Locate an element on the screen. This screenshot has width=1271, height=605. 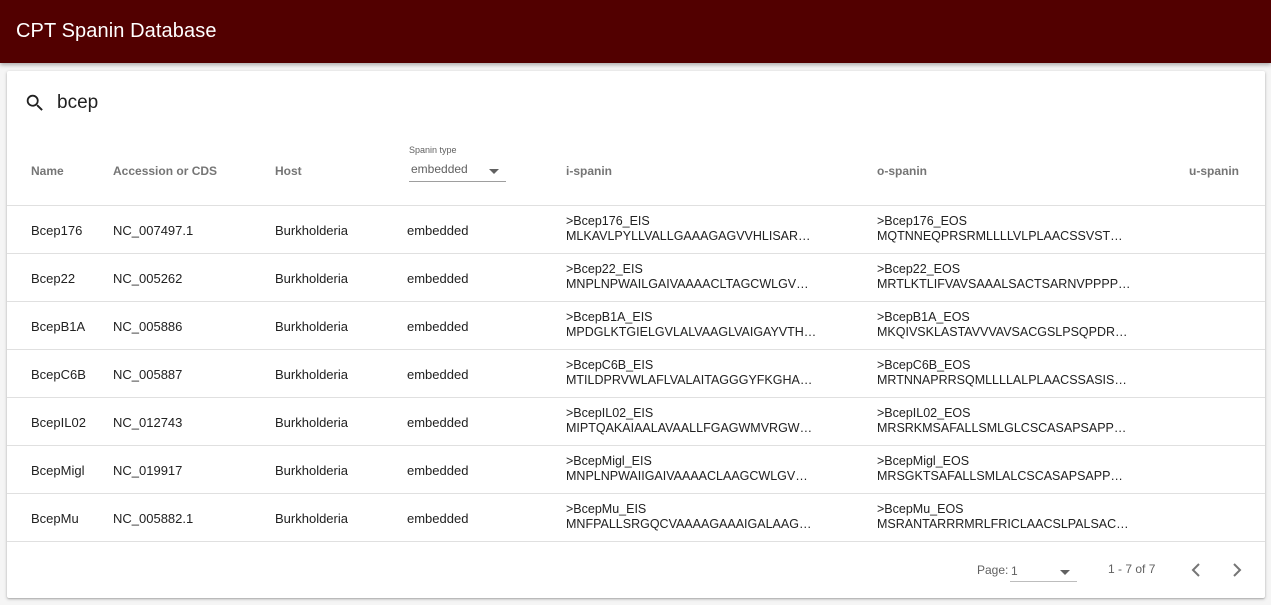
page-label: Page: is located at coordinates (993, 570).